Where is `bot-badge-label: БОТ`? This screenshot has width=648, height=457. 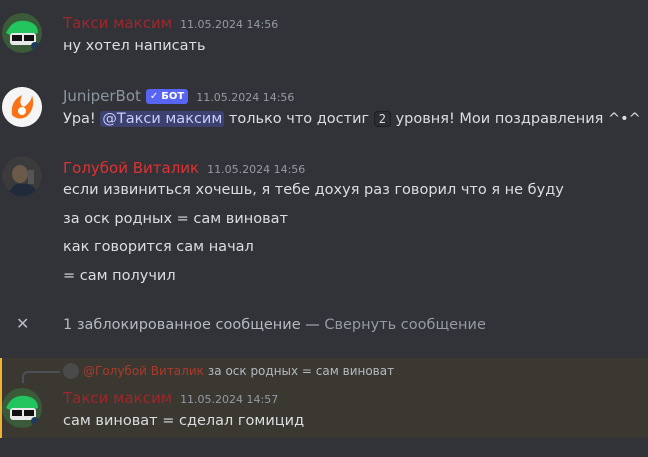
bot-badge-label: БОТ is located at coordinates (173, 96).